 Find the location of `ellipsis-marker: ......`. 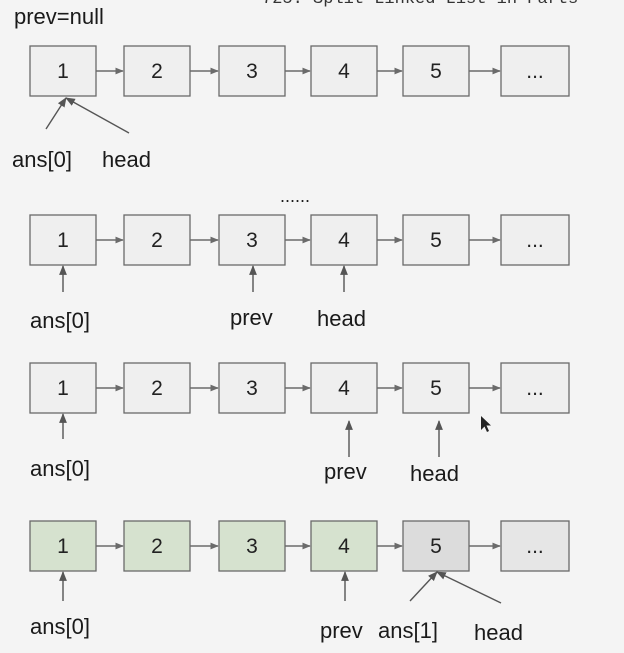

ellipsis-marker: ...... is located at coordinates (295, 196).